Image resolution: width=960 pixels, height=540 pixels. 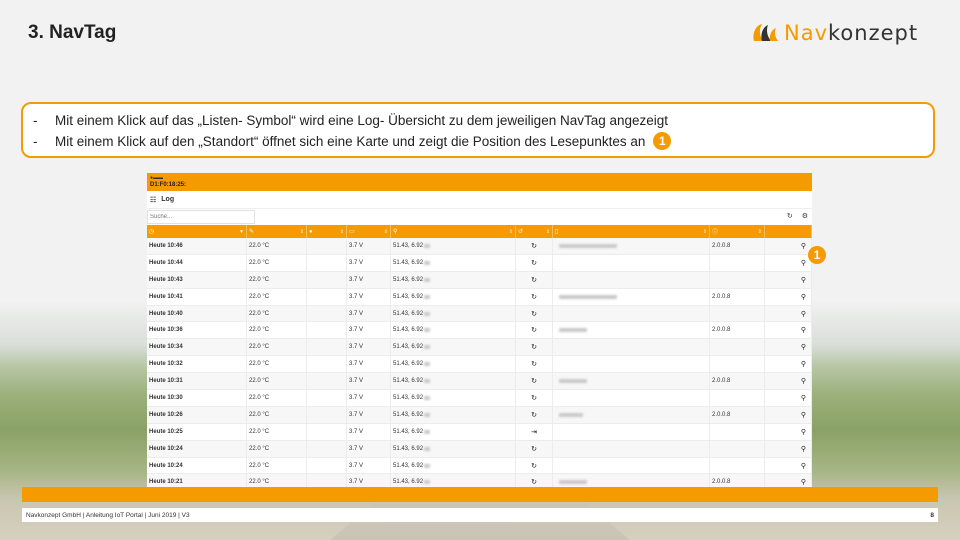 What do you see at coordinates (201, 217) in the screenshot?
I see `search-input` at bounding box center [201, 217].